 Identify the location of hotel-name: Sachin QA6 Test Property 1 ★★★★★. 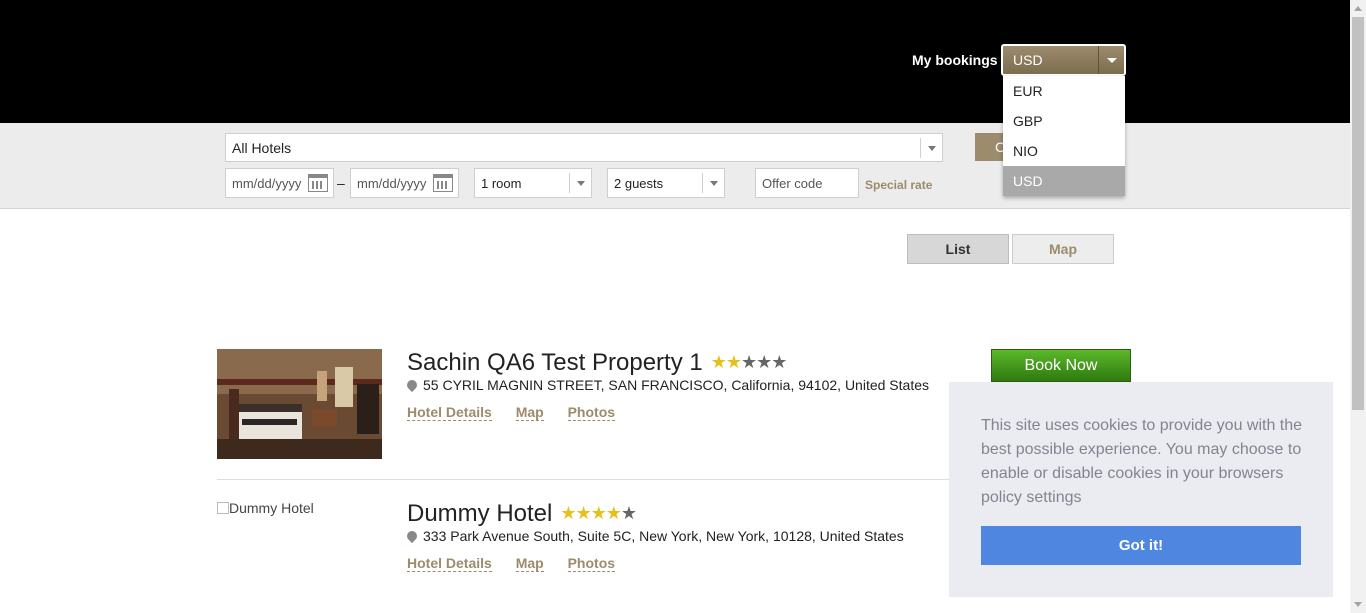
(597, 363).